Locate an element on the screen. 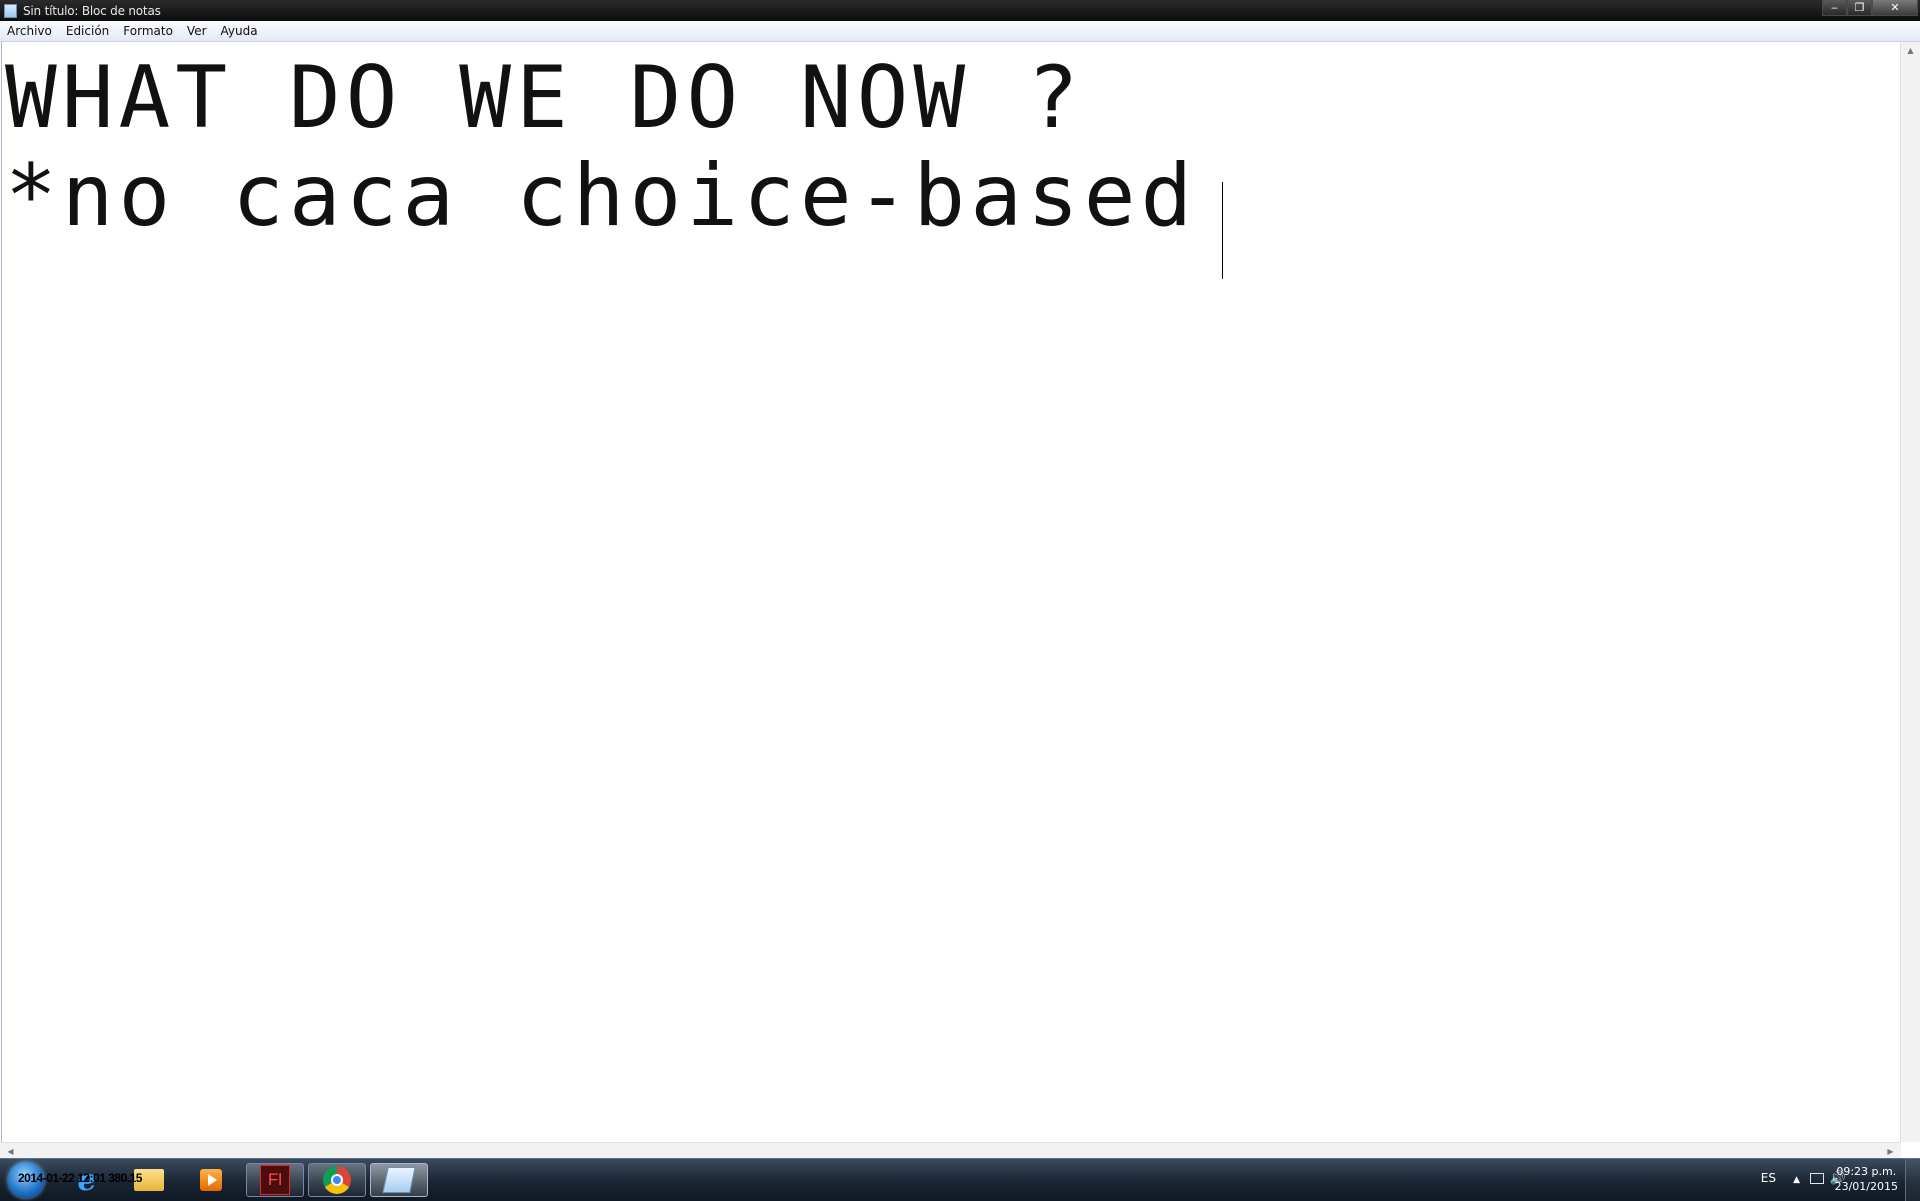  menu-ver: Ver is located at coordinates (197, 31).